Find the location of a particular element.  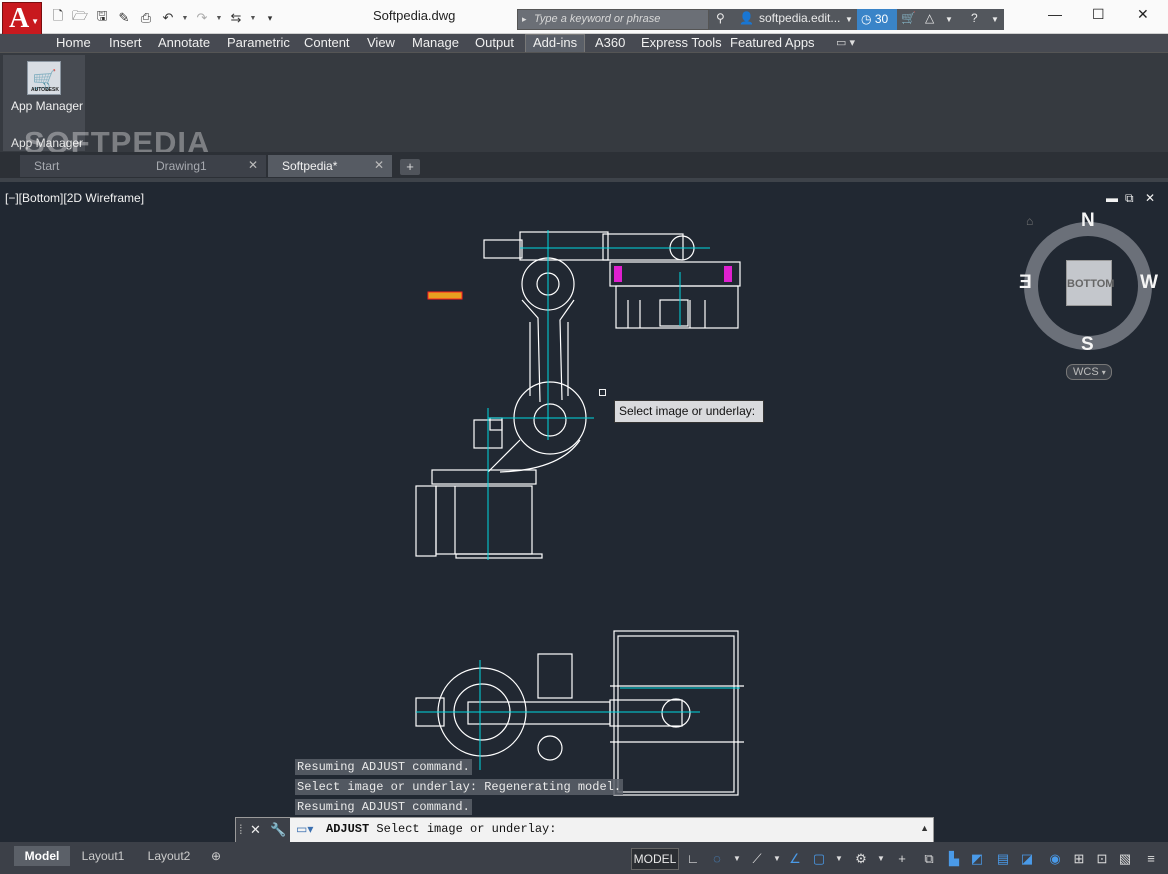

redo-icon: ↷ is located at coordinates (202, 18).